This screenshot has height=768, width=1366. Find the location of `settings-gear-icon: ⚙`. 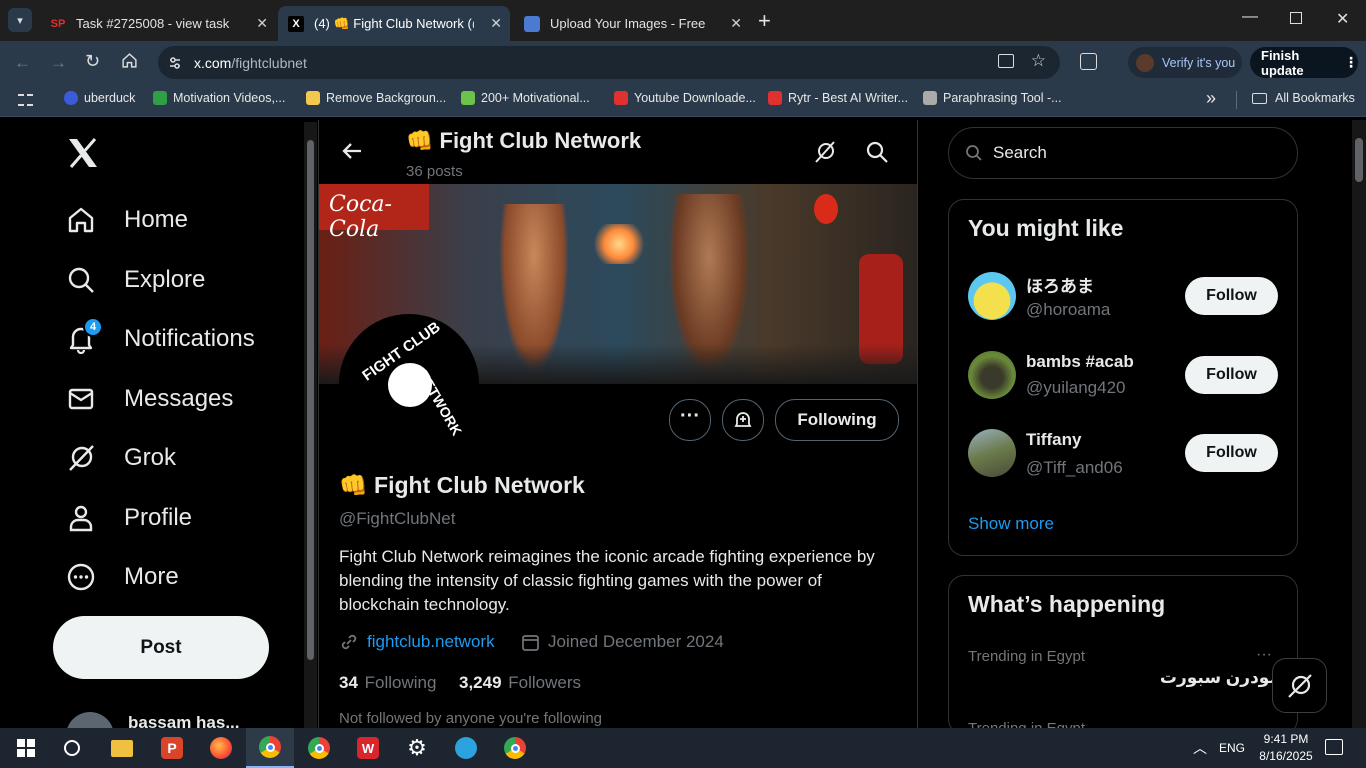

settings-gear-icon: ⚙ is located at coordinates (417, 748).